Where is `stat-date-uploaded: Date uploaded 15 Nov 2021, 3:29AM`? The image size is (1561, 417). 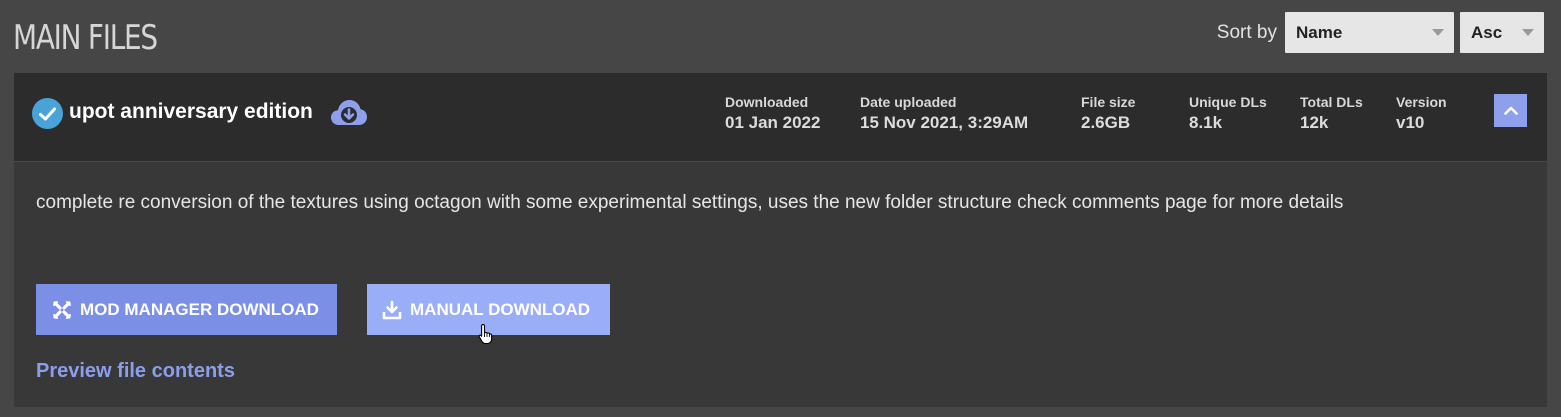 stat-date-uploaded: Date uploaded 15 Nov 2021, 3:29AM is located at coordinates (944, 113).